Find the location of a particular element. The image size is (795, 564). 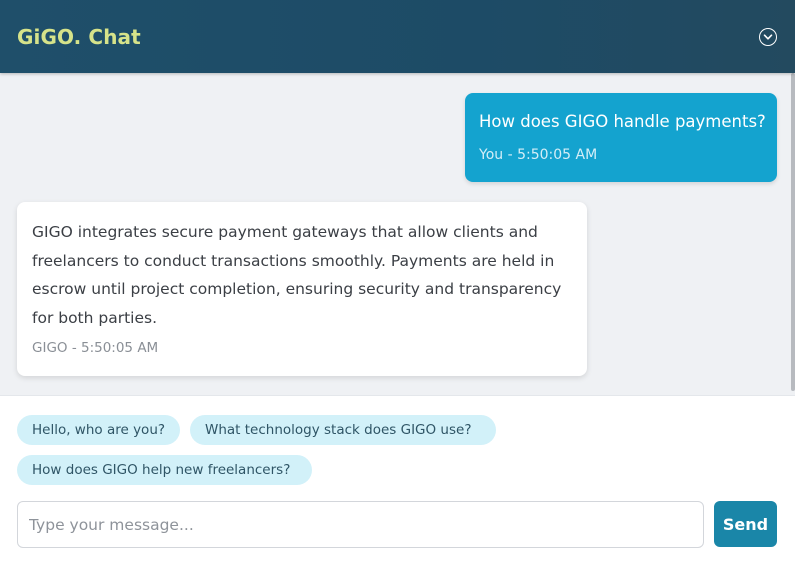

suggestion-chip: What technology stack does GIGO use? is located at coordinates (343, 430).